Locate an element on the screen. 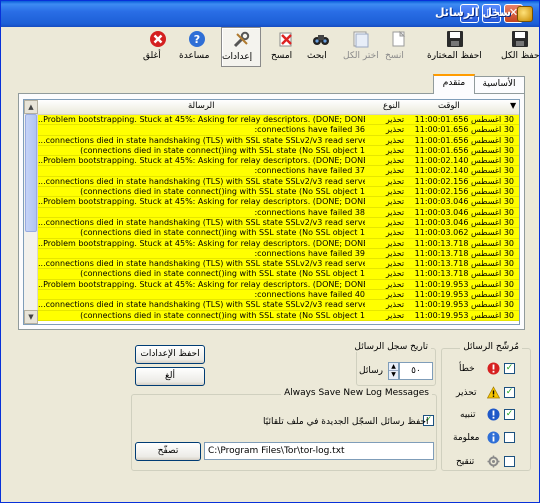  filter-debug-checkbox is located at coordinates (509, 461).